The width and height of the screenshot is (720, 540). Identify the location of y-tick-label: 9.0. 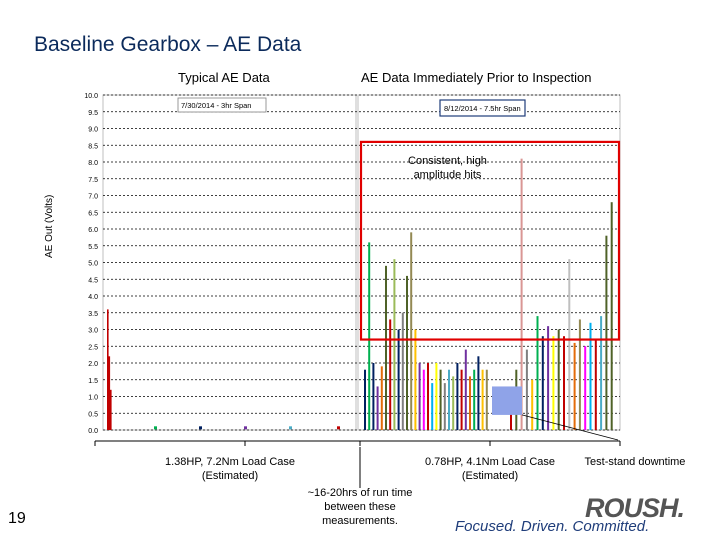
(93, 130).